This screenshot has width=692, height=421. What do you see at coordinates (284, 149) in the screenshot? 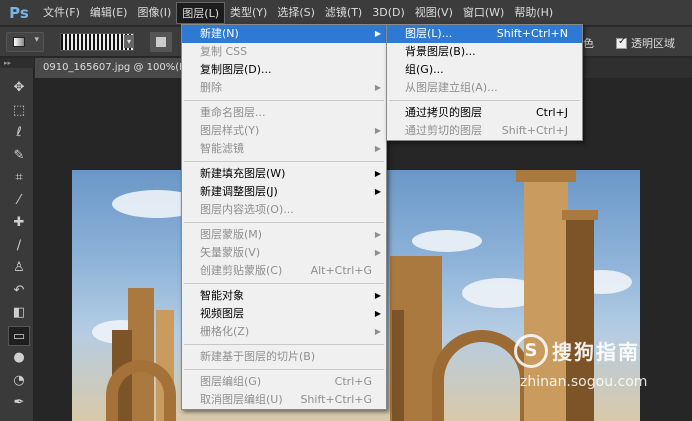
I see `menu-item: 智能滤镜 ▶` at bounding box center [284, 149].